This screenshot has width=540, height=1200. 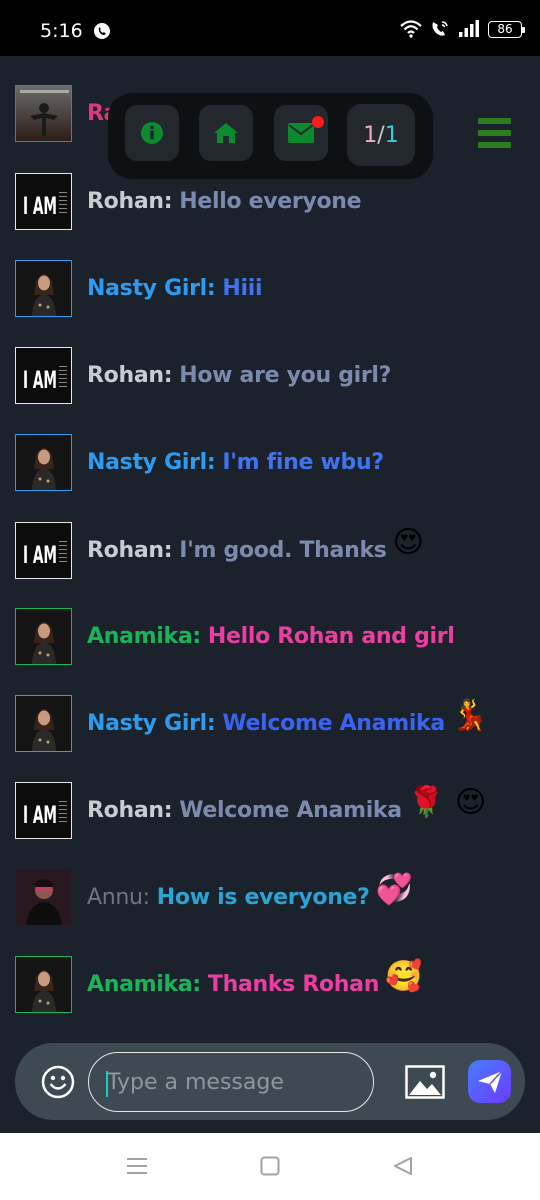 What do you see at coordinates (494, 133) in the screenshot?
I see `hamburger-menu-icon` at bounding box center [494, 133].